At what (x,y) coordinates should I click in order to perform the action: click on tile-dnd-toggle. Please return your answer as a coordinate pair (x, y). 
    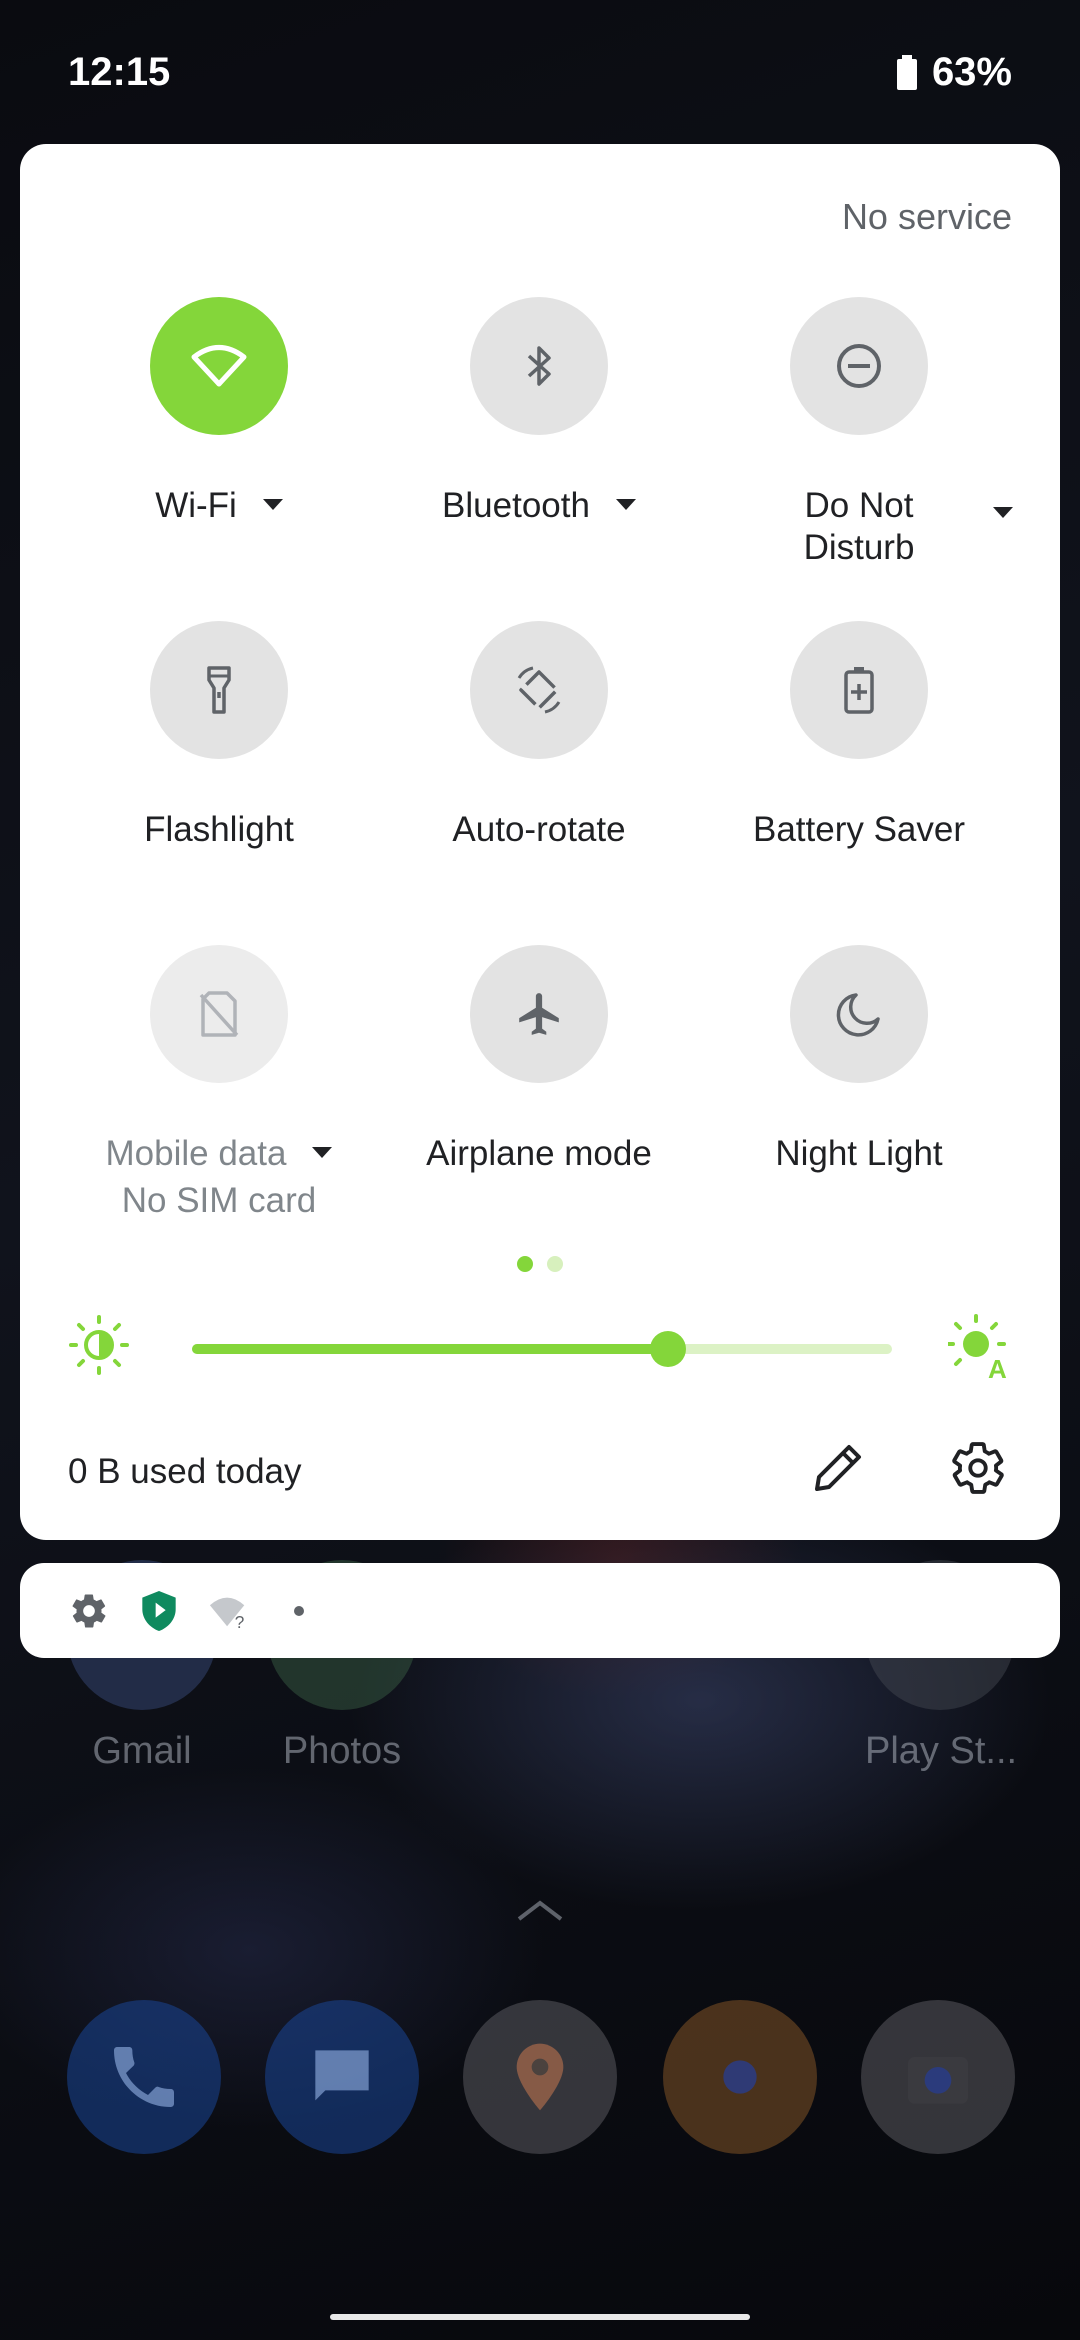
    Looking at the image, I should click on (859, 366).